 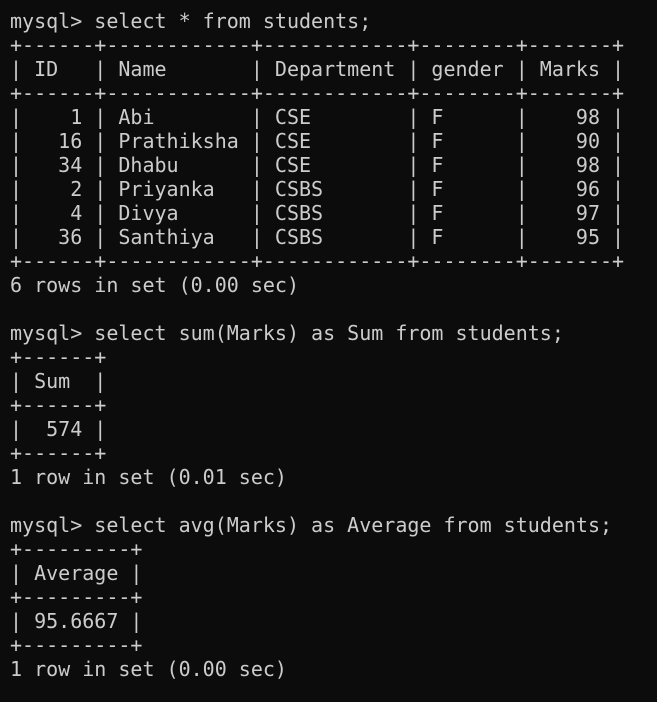 What do you see at coordinates (317, 213) in the screenshot?
I see `table-row: | 4 | Divya | CSBS | F | 97 |` at bounding box center [317, 213].